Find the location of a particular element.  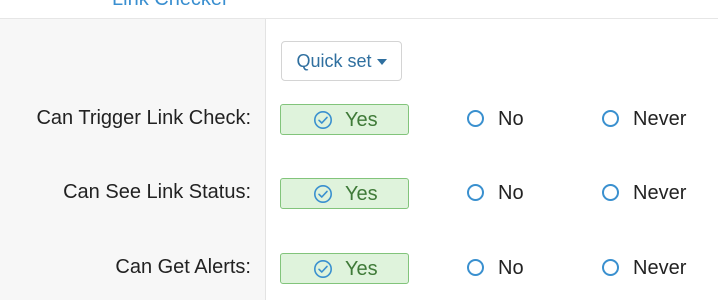

option-no-see-link-status: No is located at coordinates (502, 193).